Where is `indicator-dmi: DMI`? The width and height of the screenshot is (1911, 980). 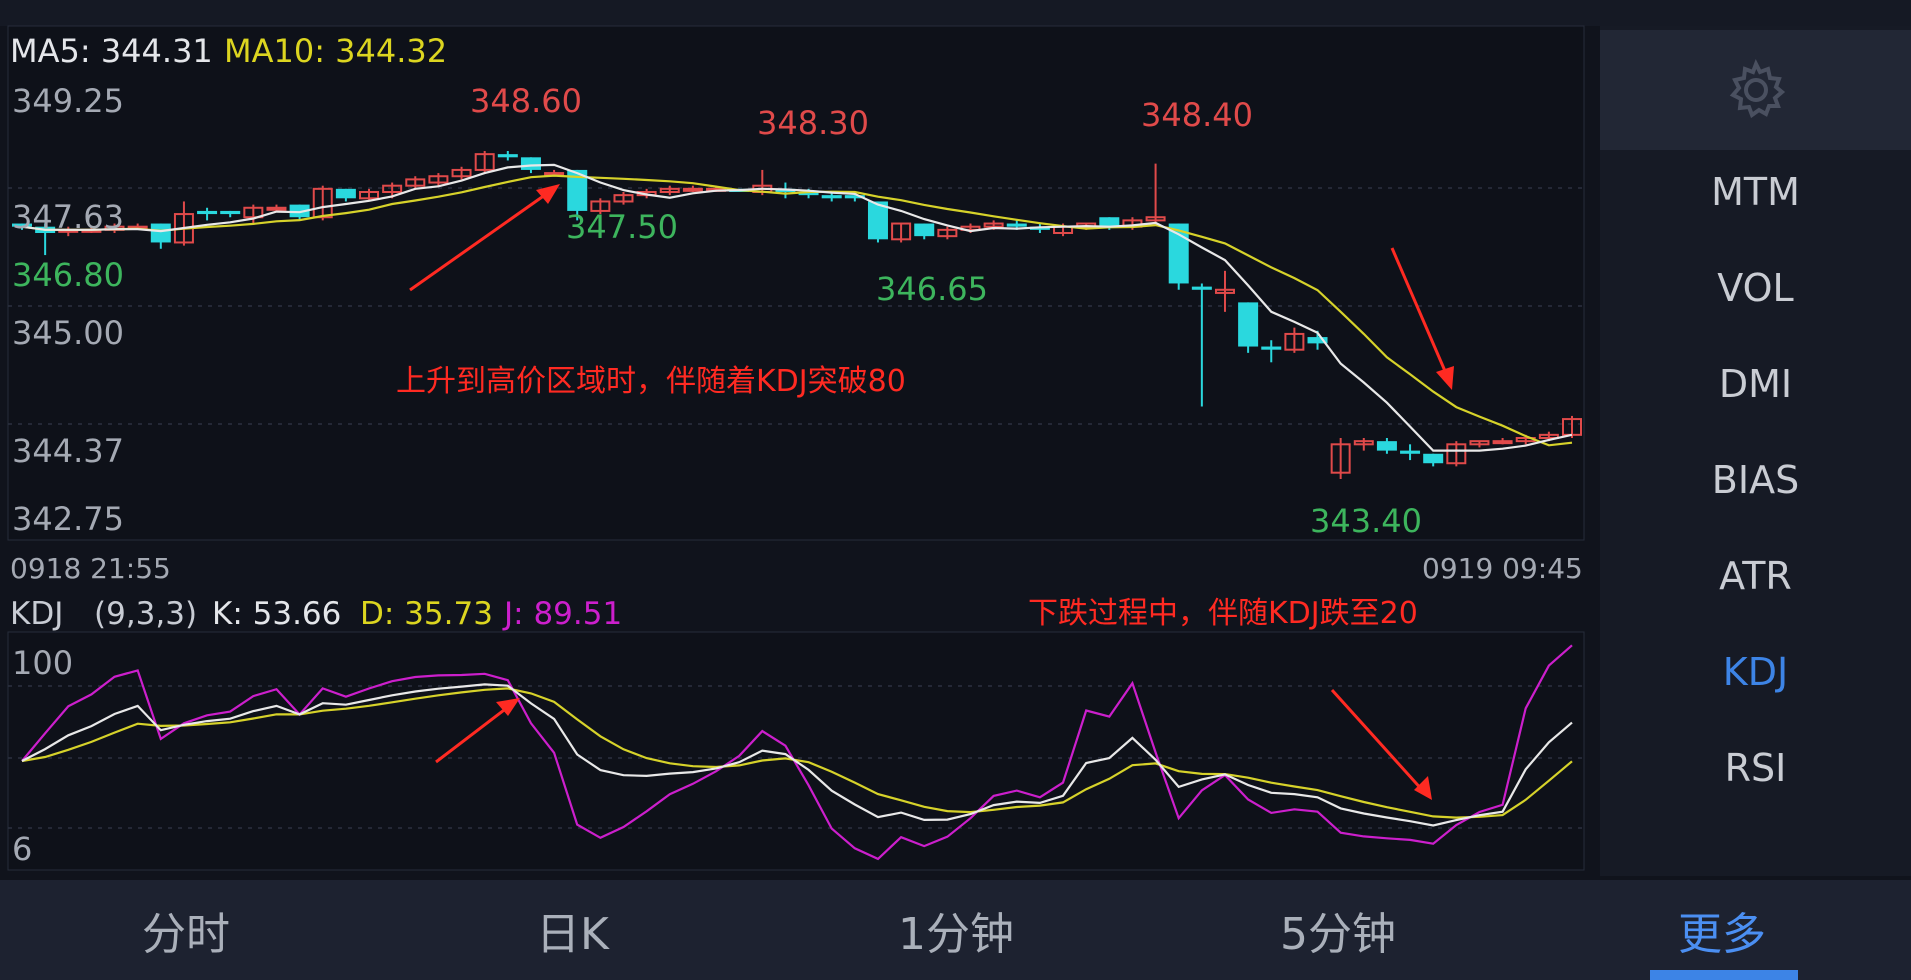 indicator-dmi: DMI is located at coordinates (1755, 384).